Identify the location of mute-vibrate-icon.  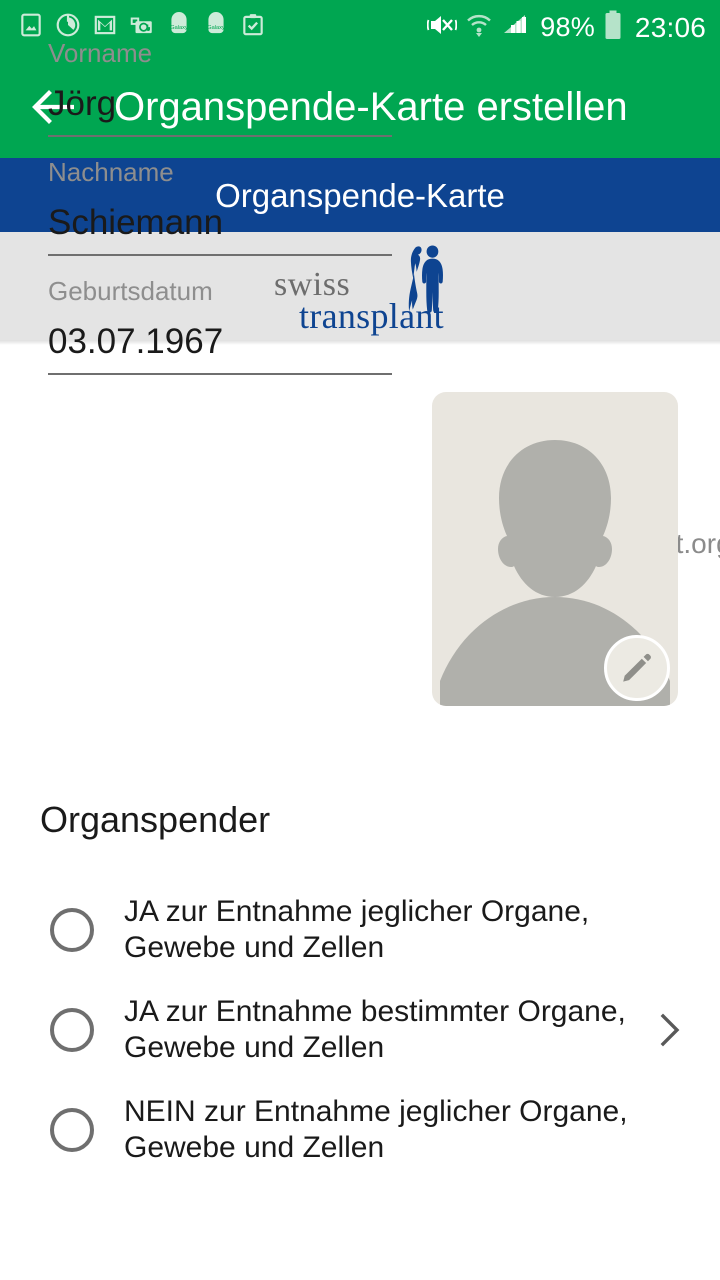
(442, 27).